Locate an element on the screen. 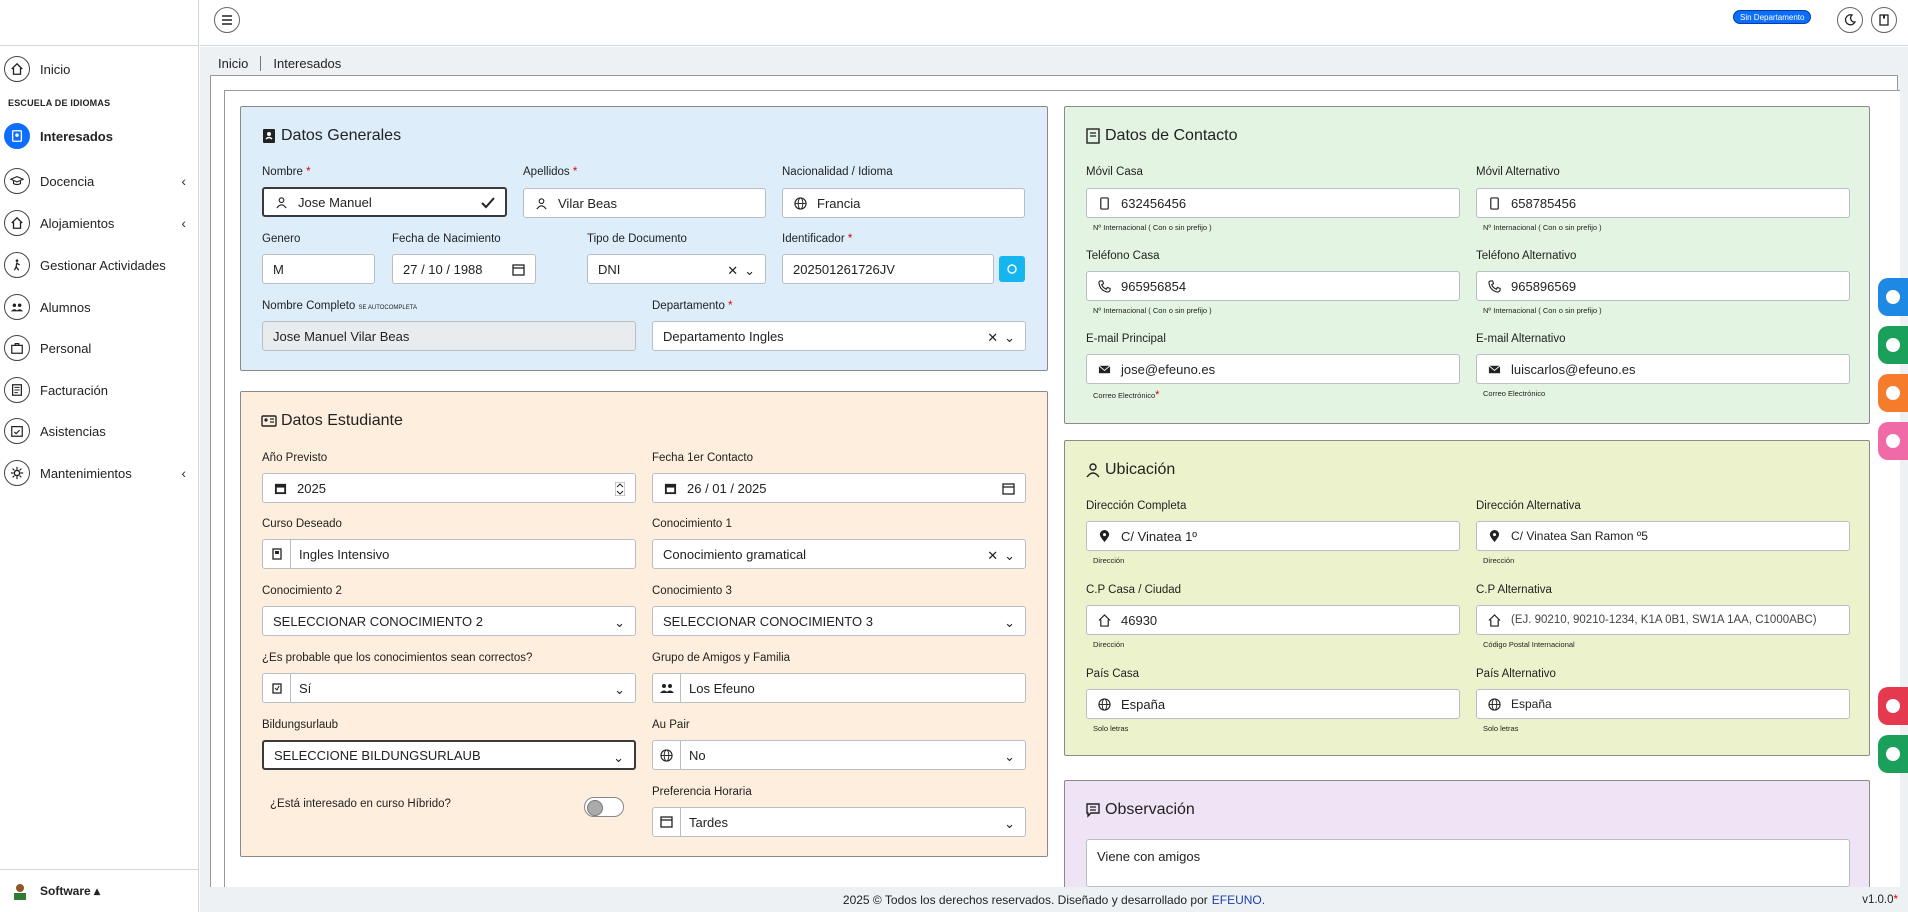 The image size is (1908, 912). sidebar-item-alumnos: Alumnos is located at coordinates (99, 307).